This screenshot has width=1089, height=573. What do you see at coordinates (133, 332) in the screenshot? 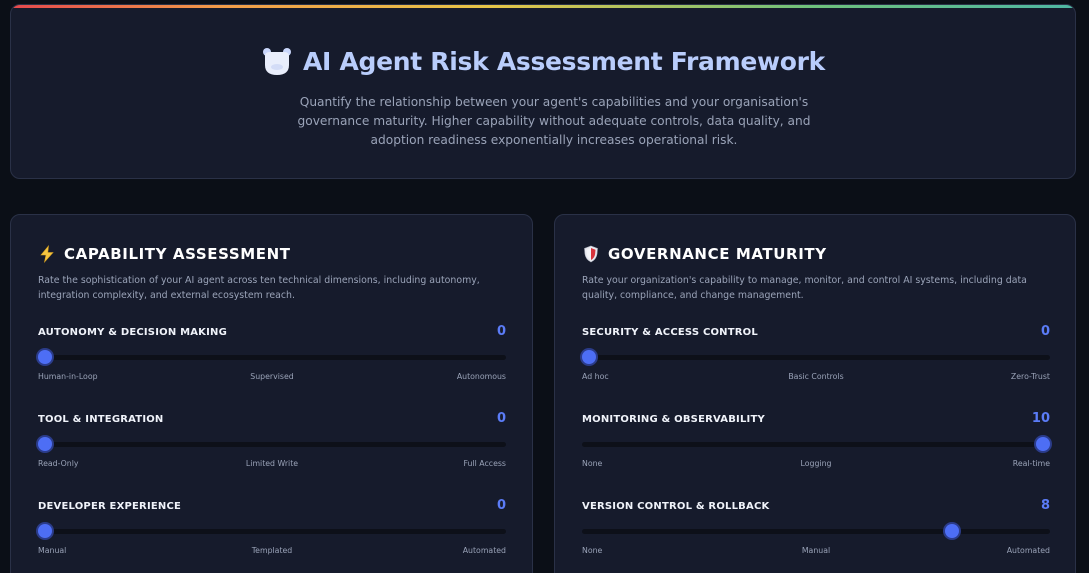
I see `slider-label: AUTONOMY & DECISION MAKING` at bounding box center [133, 332].